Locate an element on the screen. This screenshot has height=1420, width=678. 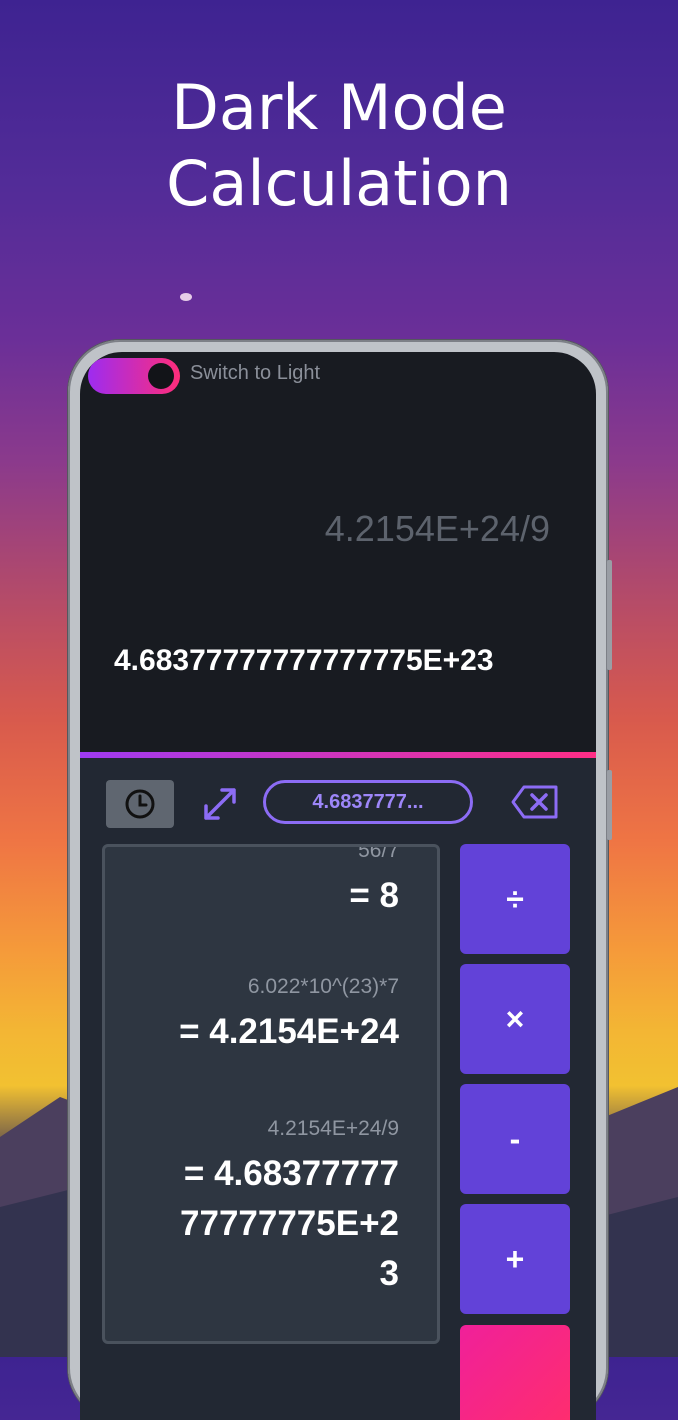
history-item: 56/7 = 8 is located at coordinates (374, 882).